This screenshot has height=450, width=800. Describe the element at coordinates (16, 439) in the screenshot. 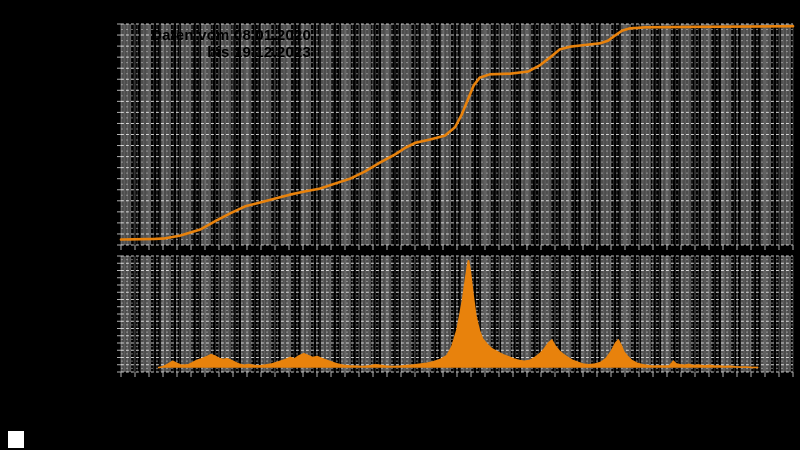

I see `legend-marker-square` at that location.